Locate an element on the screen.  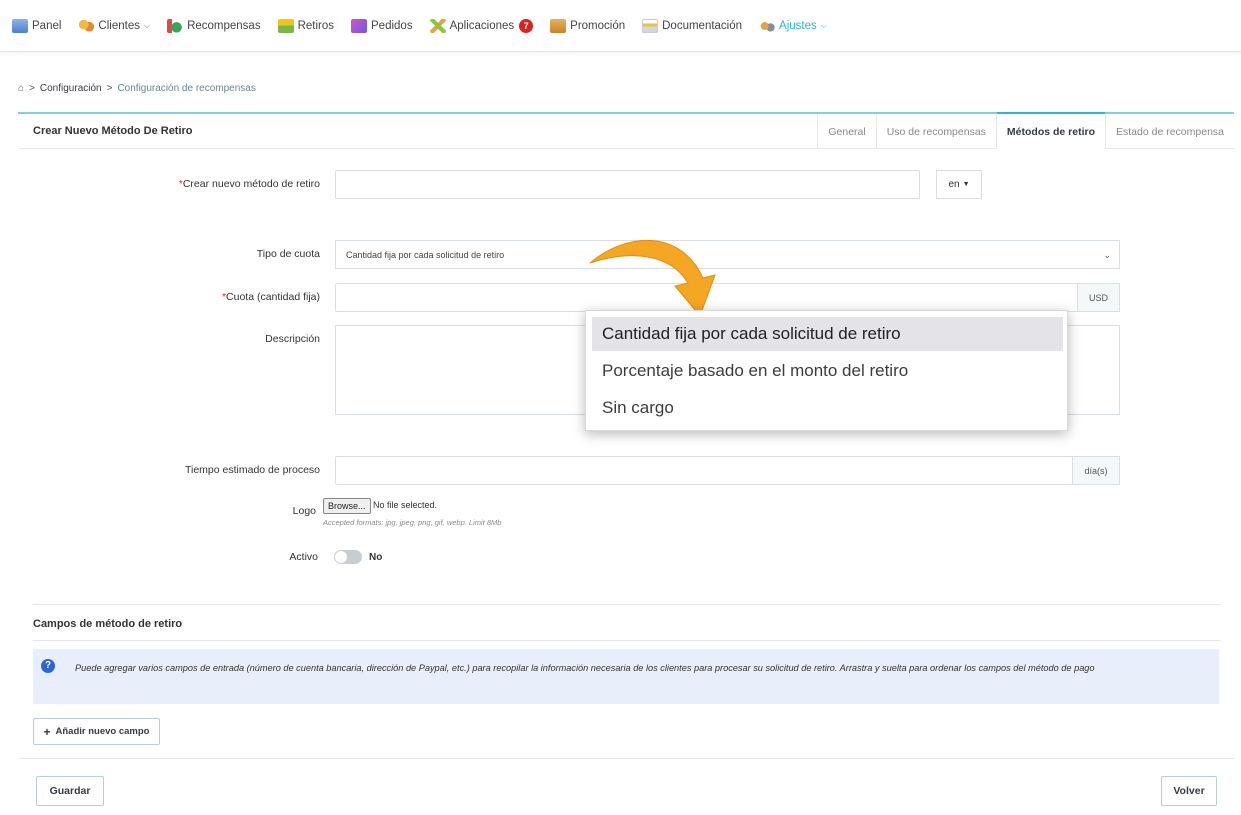
nav-item-label: Clientes is located at coordinates (119, 25).